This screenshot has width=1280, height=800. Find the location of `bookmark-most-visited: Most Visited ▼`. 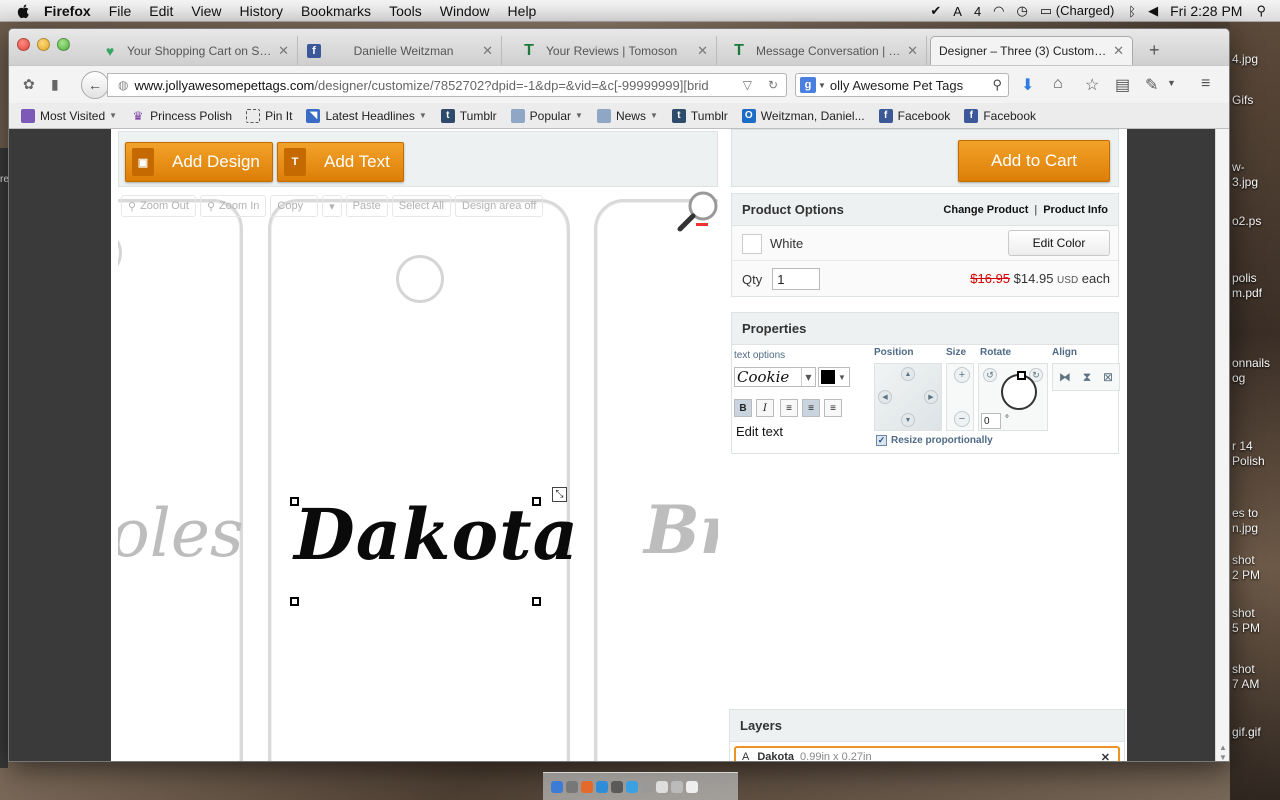

bookmark-most-visited: Most Visited ▼ is located at coordinates (69, 115).